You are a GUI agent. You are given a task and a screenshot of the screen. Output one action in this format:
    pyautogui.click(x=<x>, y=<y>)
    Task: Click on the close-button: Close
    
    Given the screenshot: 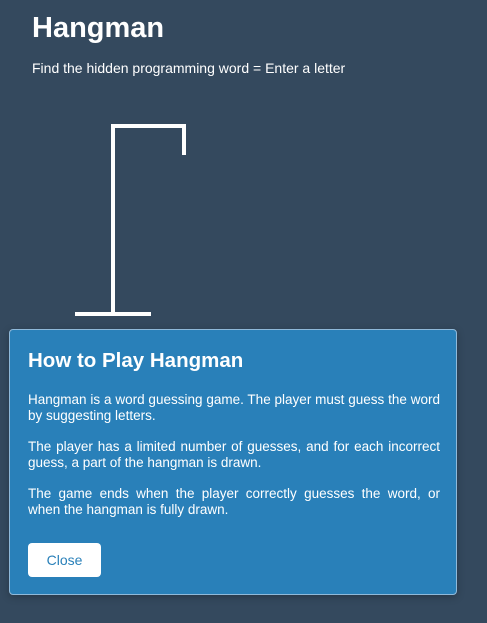 What is the action you would take?
    pyautogui.click(x=64, y=560)
    